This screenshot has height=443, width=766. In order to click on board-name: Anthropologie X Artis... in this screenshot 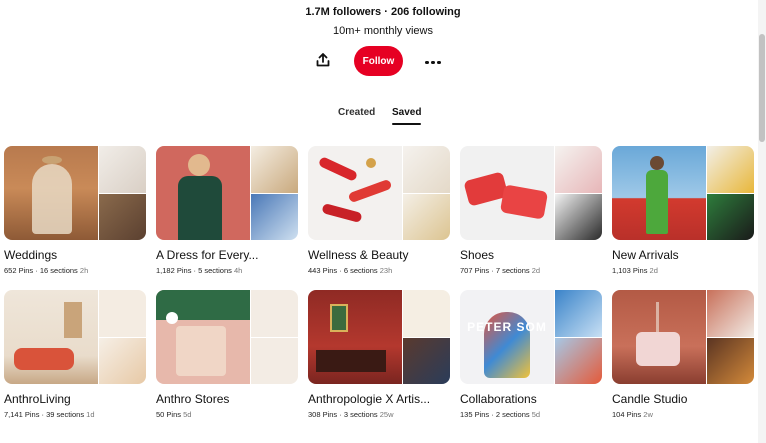, I will do `click(369, 399)`.